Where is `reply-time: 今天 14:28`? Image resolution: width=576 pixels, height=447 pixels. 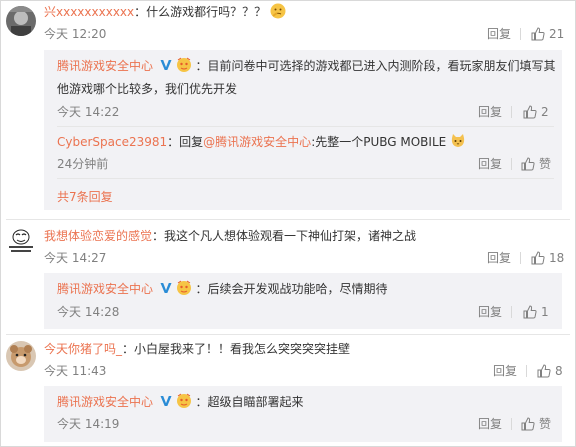
reply-time: 今天 14:28 is located at coordinates (88, 312).